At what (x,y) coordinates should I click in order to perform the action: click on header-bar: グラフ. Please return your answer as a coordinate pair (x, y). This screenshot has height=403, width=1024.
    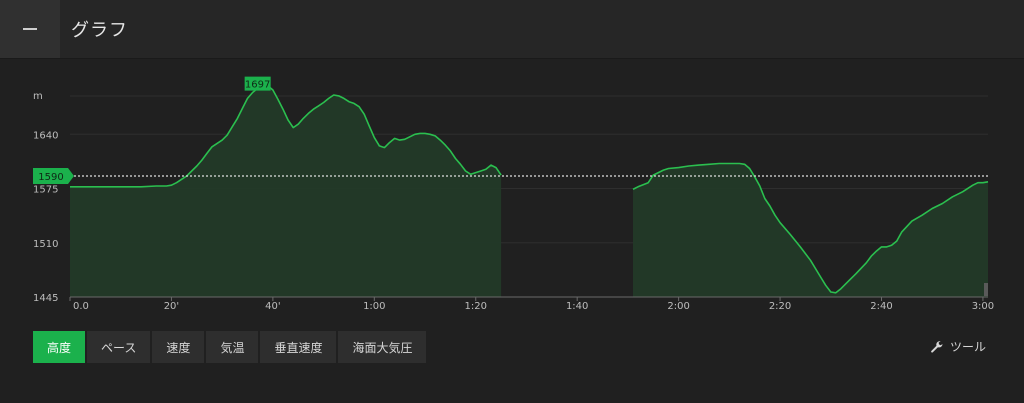
    Looking at the image, I should click on (512, 29).